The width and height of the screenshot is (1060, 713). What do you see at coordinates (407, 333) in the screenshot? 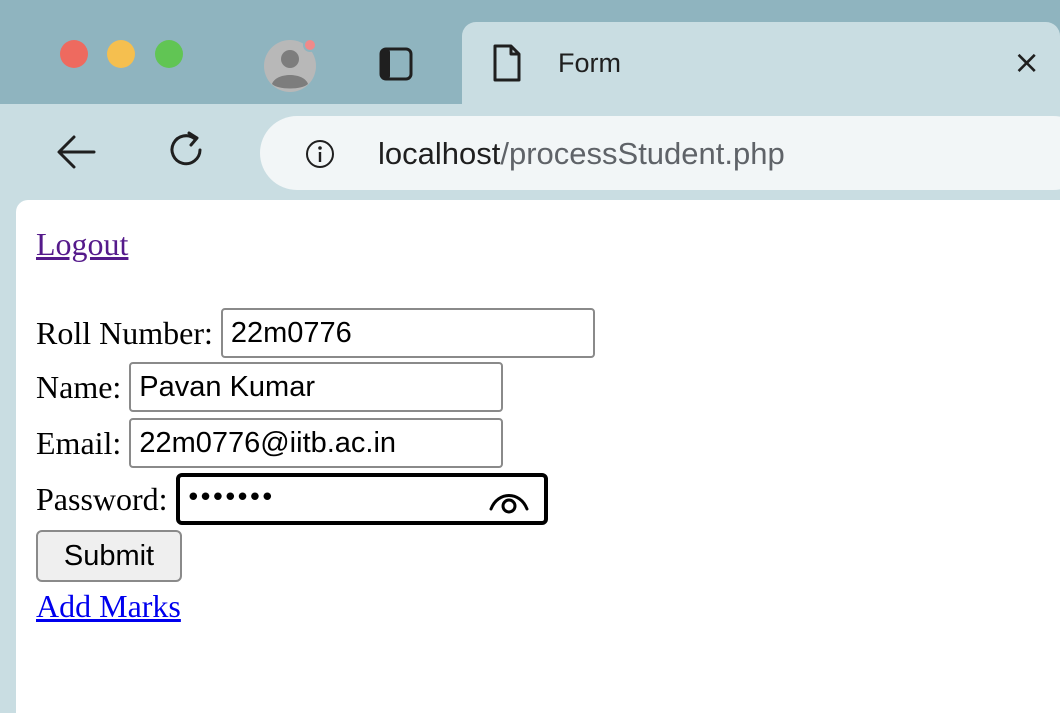
I see `roll-number-input: 22m0776` at bounding box center [407, 333].